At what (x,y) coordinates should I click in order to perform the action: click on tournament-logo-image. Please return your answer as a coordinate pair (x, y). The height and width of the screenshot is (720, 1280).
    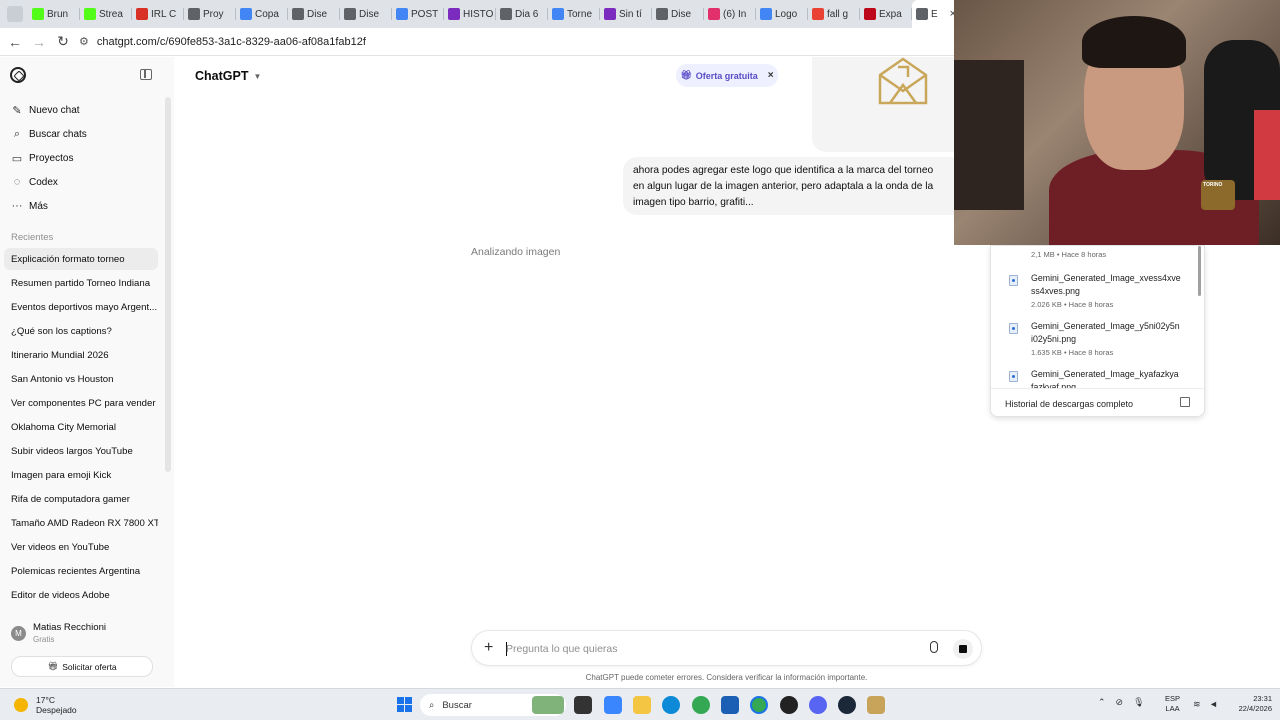
    Looking at the image, I should click on (903, 81).